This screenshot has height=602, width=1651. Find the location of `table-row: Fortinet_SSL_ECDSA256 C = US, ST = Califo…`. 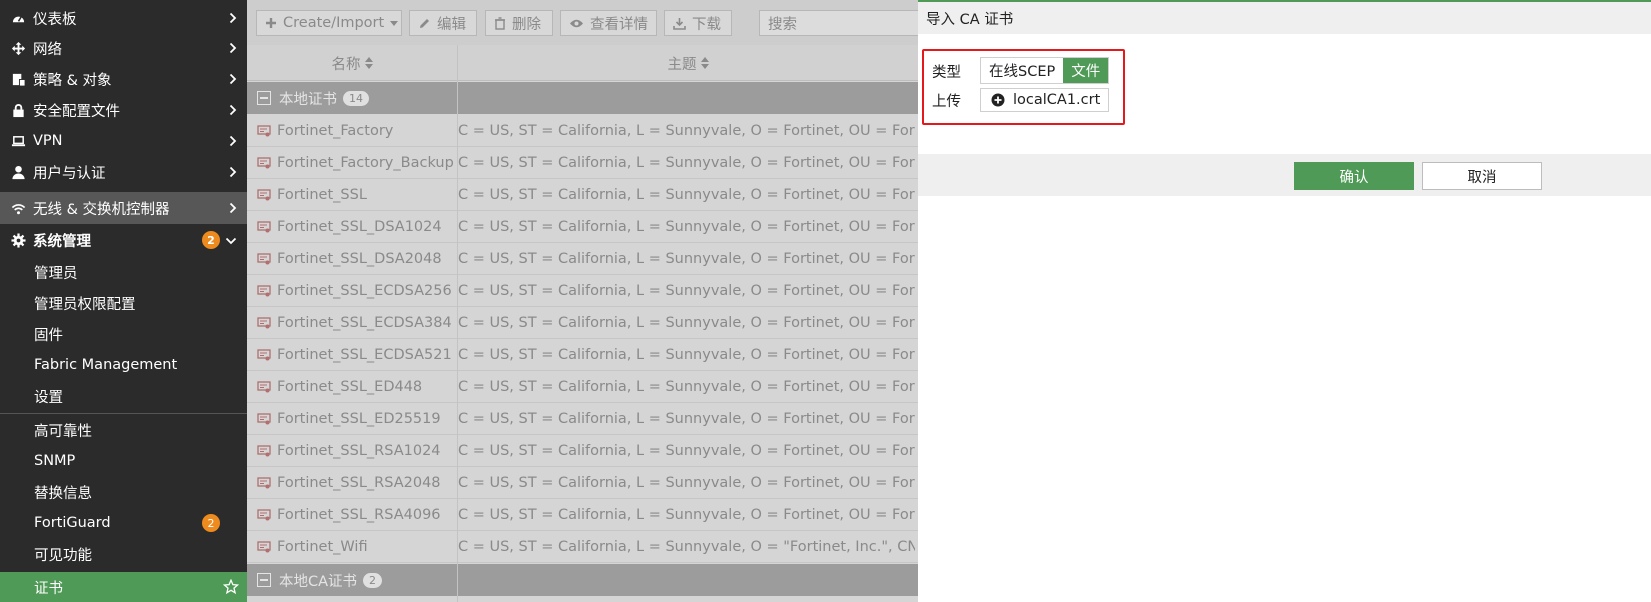

table-row: Fortinet_SSL_ECDSA256 C = US, ST = Califo… is located at coordinates (582, 291).